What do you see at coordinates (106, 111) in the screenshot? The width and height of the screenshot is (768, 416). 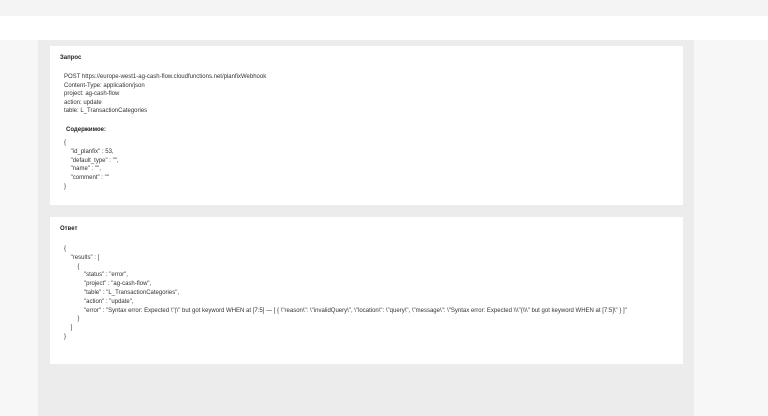 I see `request-line-table: table: L_TransactionCategories` at bounding box center [106, 111].